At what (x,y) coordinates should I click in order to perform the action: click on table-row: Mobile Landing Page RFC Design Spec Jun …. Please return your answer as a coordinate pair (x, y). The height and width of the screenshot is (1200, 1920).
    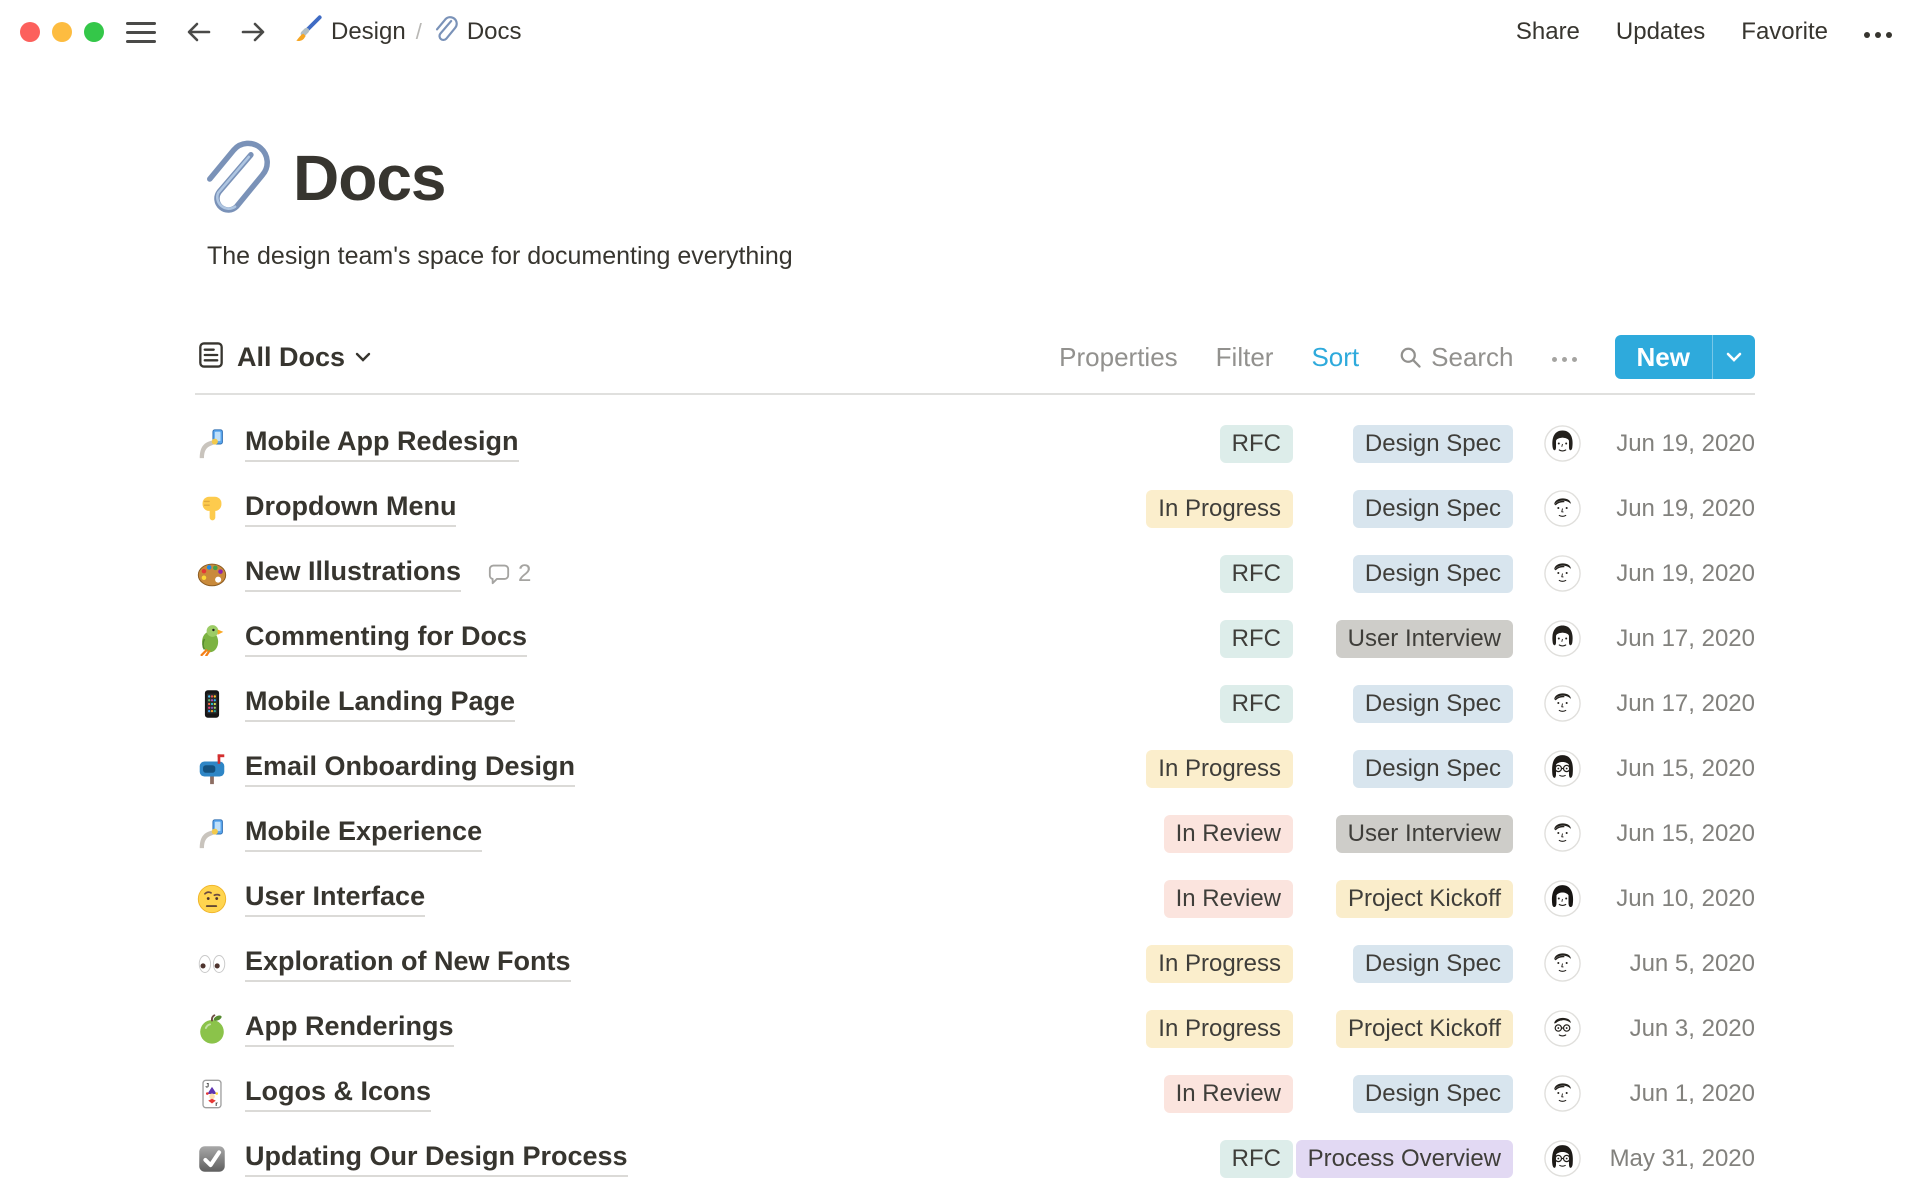
    Looking at the image, I should click on (975, 703).